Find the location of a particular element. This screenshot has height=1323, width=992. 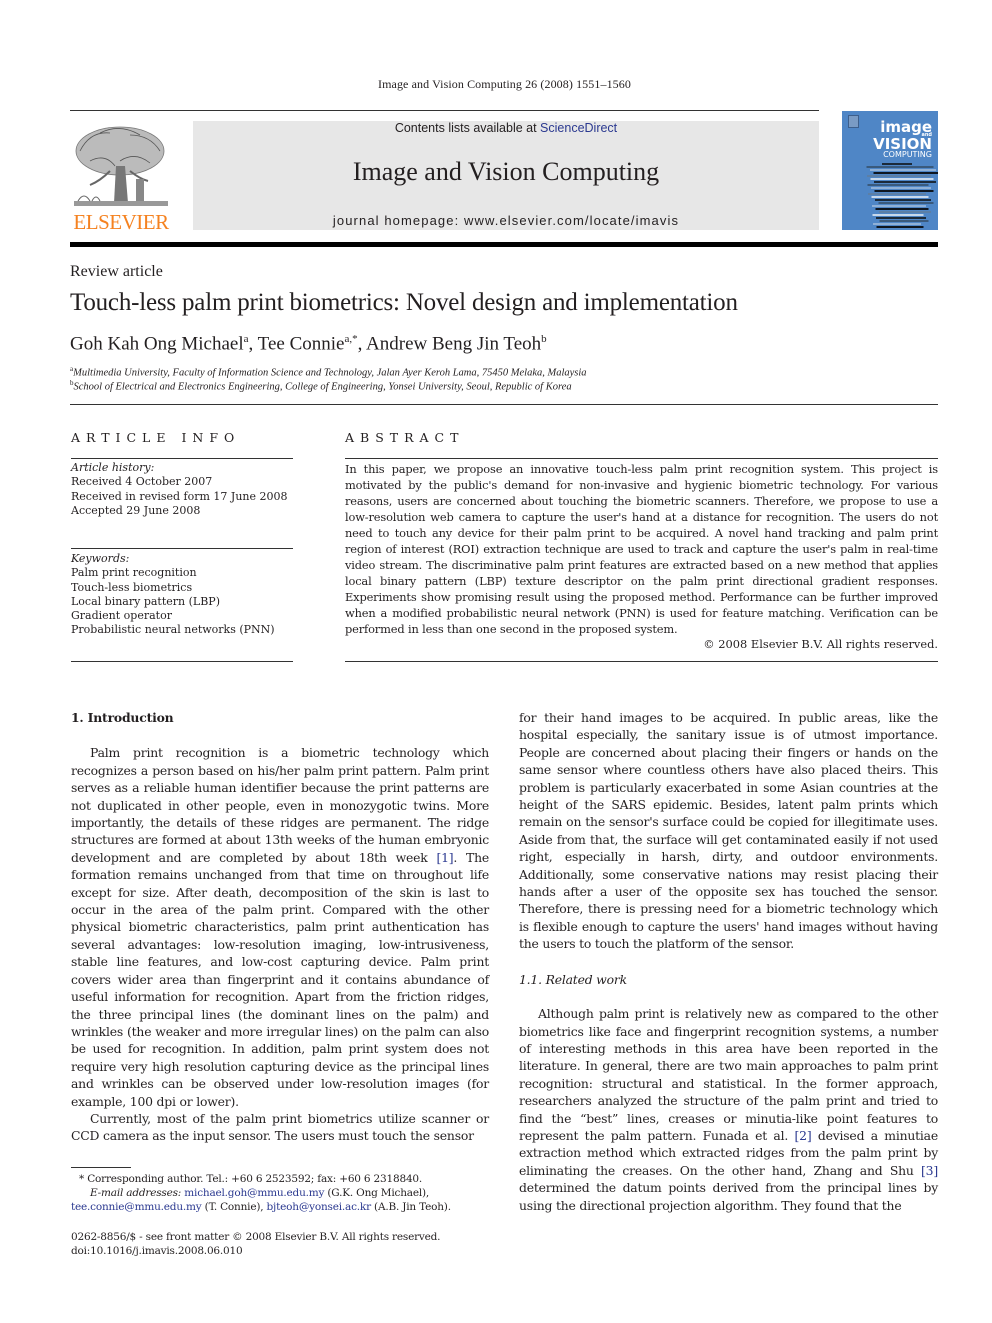

keyword-item: Gradient operator is located at coordinates (121, 616).